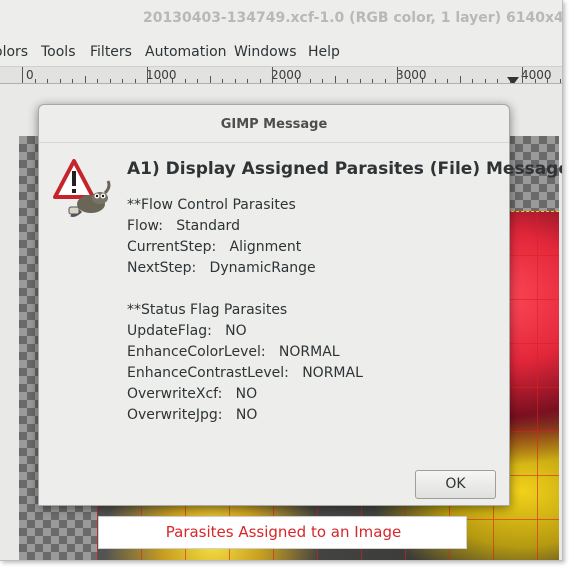 The width and height of the screenshot is (569, 567). Describe the element at coordinates (455, 484) in the screenshot. I see `ok-button: OK` at that location.